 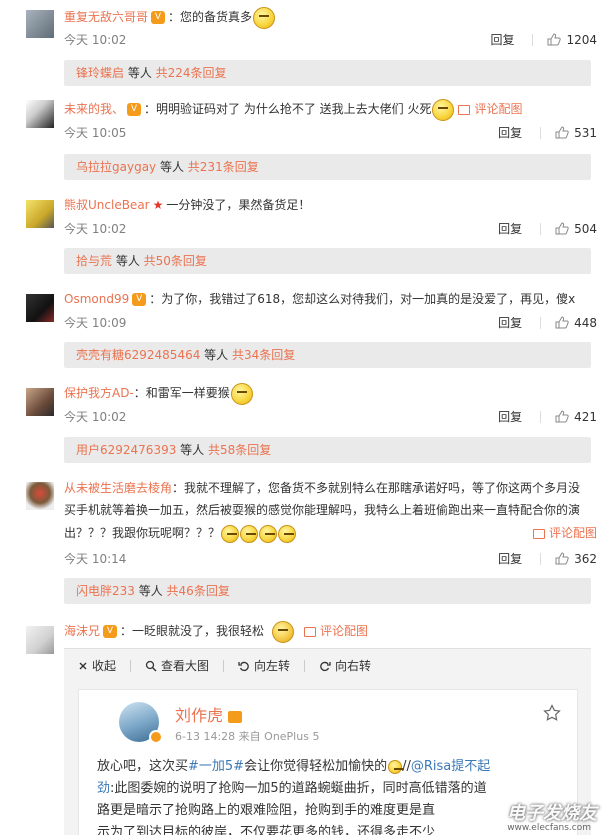 What do you see at coordinates (552, 813) in the screenshot?
I see `watermark-logo: 电子发烧友` at bounding box center [552, 813].